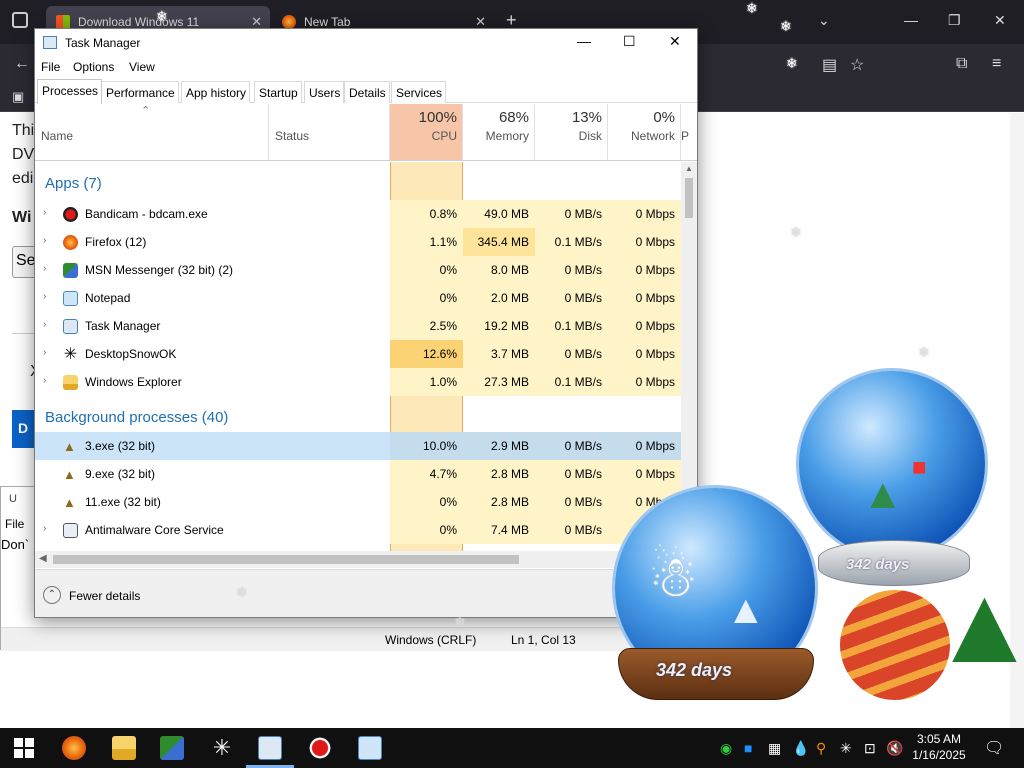  What do you see at coordinates (142, 67) in the screenshot?
I see `menu-view: View` at bounding box center [142, 67].